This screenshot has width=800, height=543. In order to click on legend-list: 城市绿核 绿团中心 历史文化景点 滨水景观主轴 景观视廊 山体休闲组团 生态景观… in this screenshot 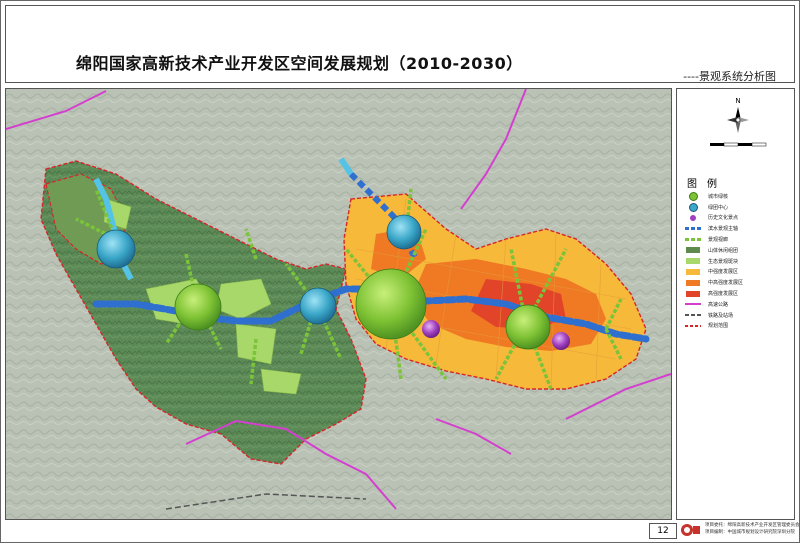, I will do `click(737, 261)`.